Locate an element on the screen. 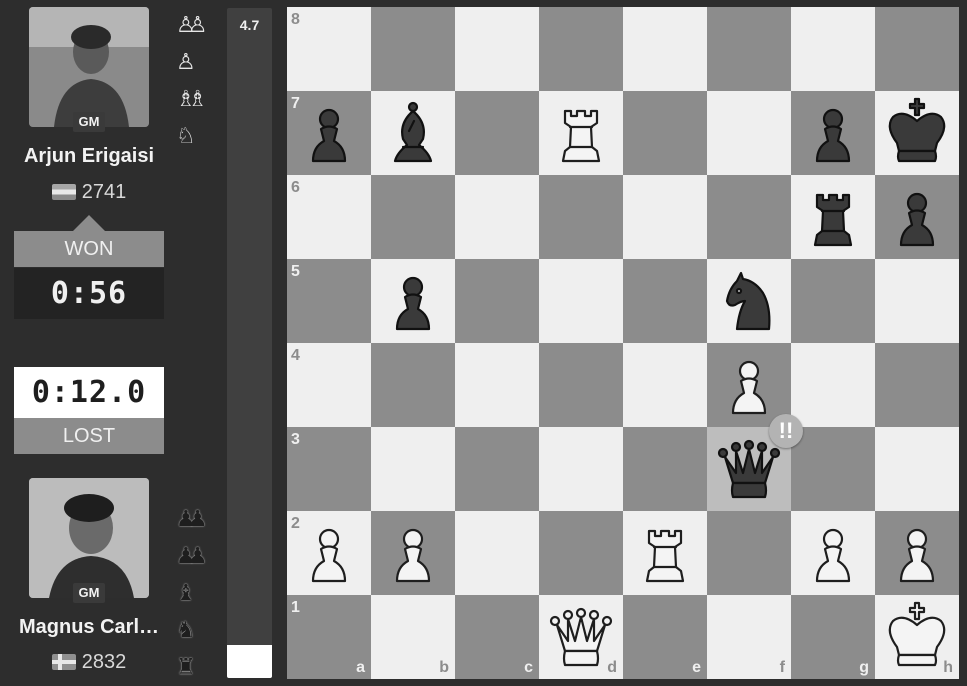 The height and width of the screenshot is (686, 967). white-queen-piece is located at coordinates (581, 637).